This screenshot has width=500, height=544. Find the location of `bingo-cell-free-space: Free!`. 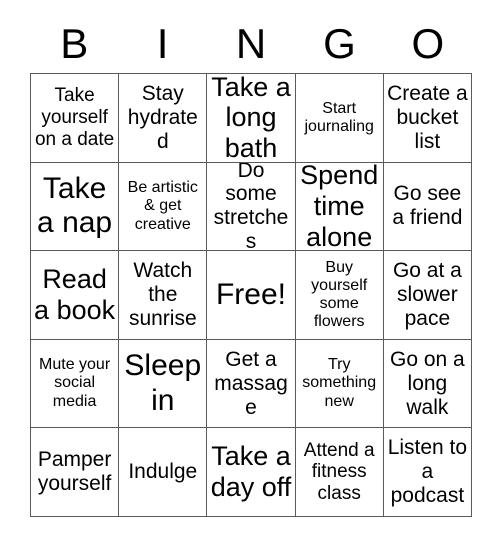

bingo-cell-free-space: Free! is located at coordinates (251, 295).